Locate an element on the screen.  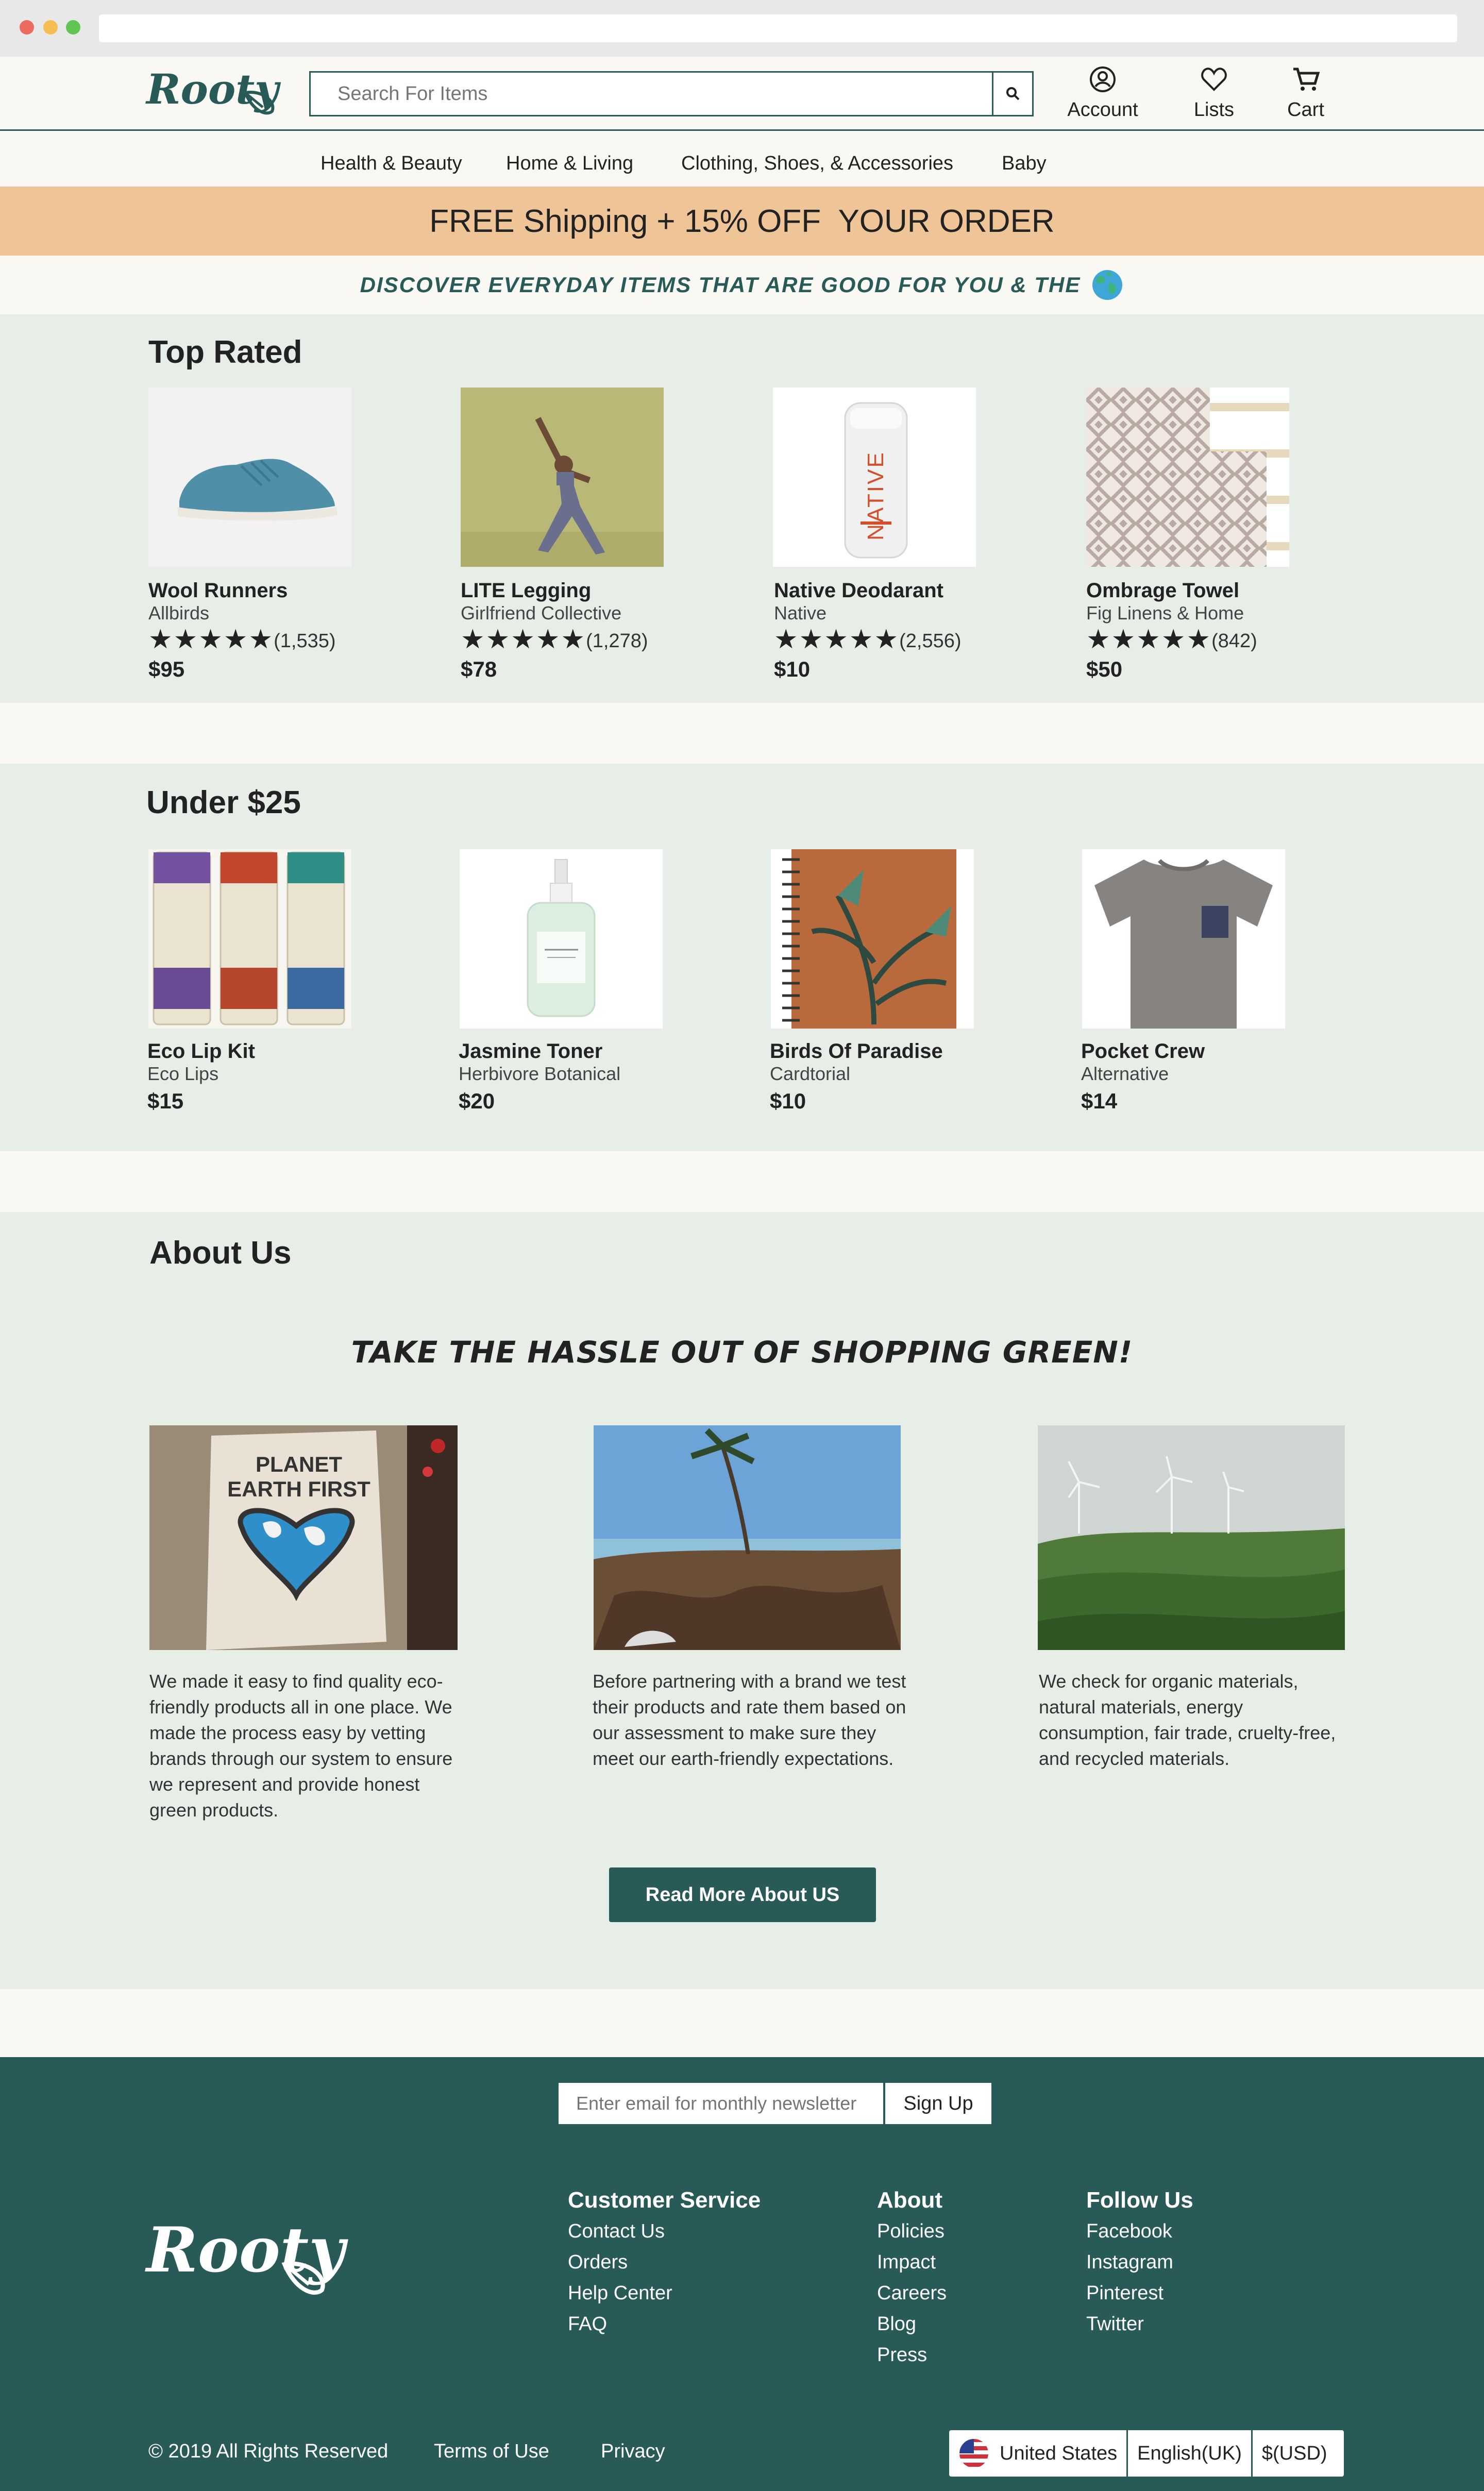
product-image-birds-of-paradise is located at coordinates (872, 939).